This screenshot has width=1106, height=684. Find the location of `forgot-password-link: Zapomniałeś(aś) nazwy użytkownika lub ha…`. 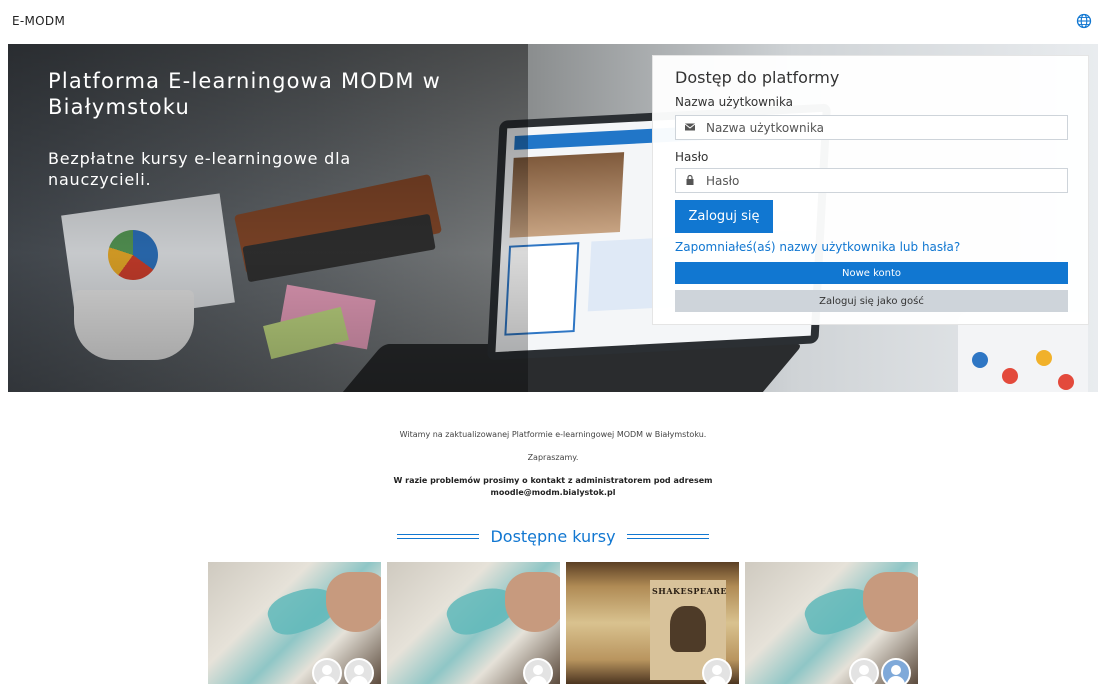

forgot-password-link: Zapomniałeś(aś) nazwy użytkownika lub ha… is located at coordinates (817, 247).